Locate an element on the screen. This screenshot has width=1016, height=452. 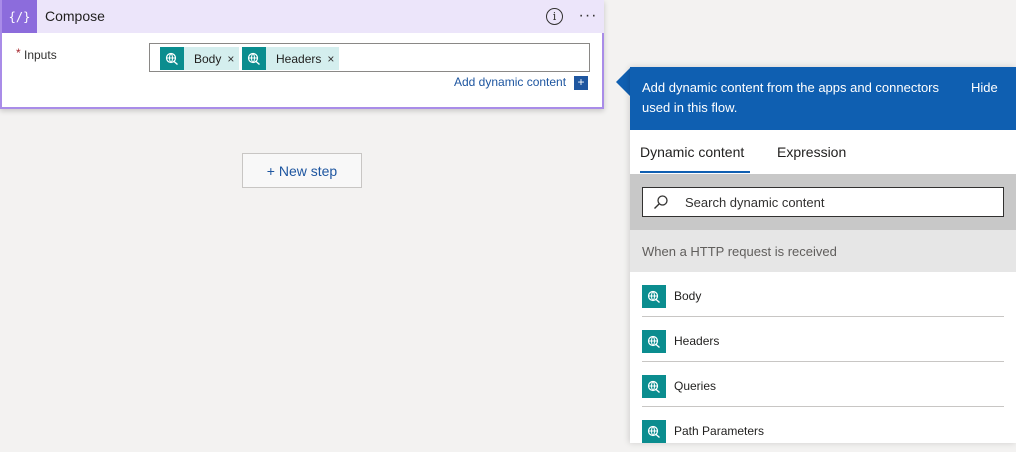
compose-card-header: {/} Compose i ··· is located at coordinates (303, 16).